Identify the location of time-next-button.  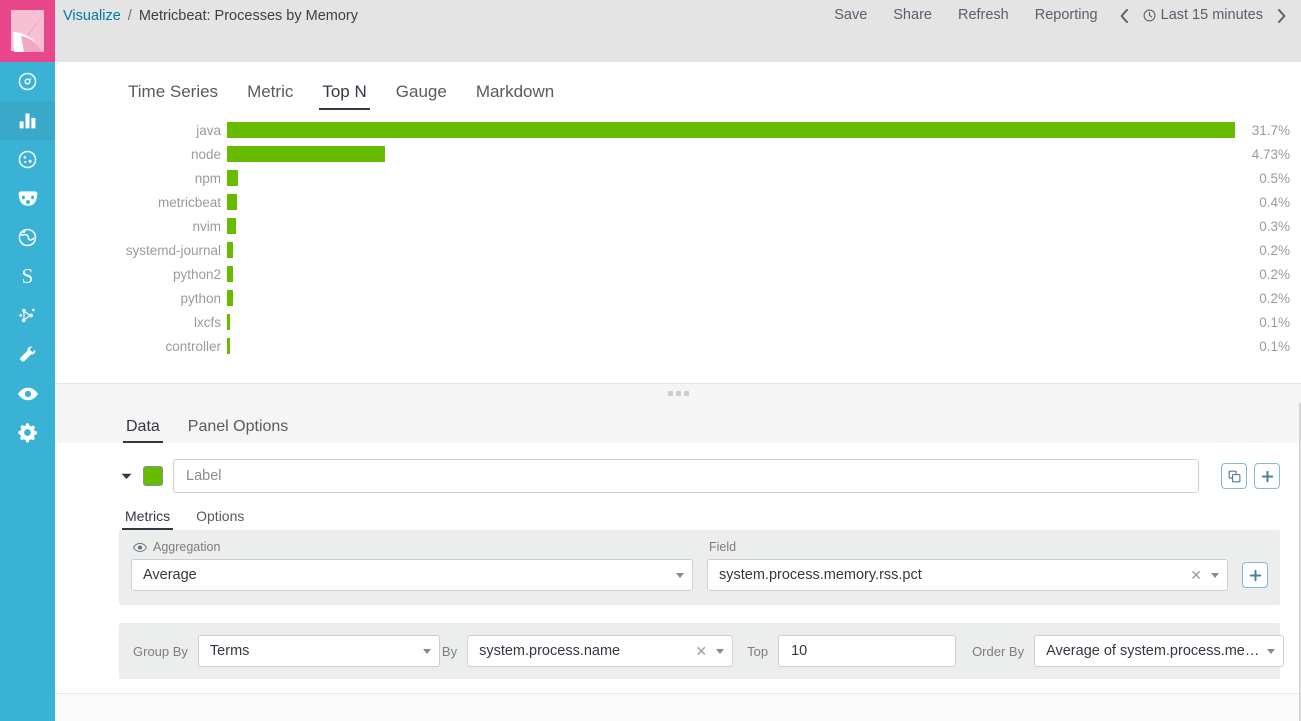
(1282, 15).